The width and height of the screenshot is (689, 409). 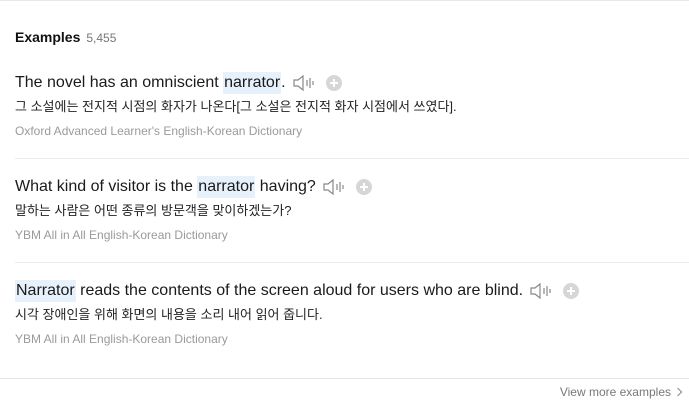 I want to click on sentence-text: ., so click(x=283, y=82).